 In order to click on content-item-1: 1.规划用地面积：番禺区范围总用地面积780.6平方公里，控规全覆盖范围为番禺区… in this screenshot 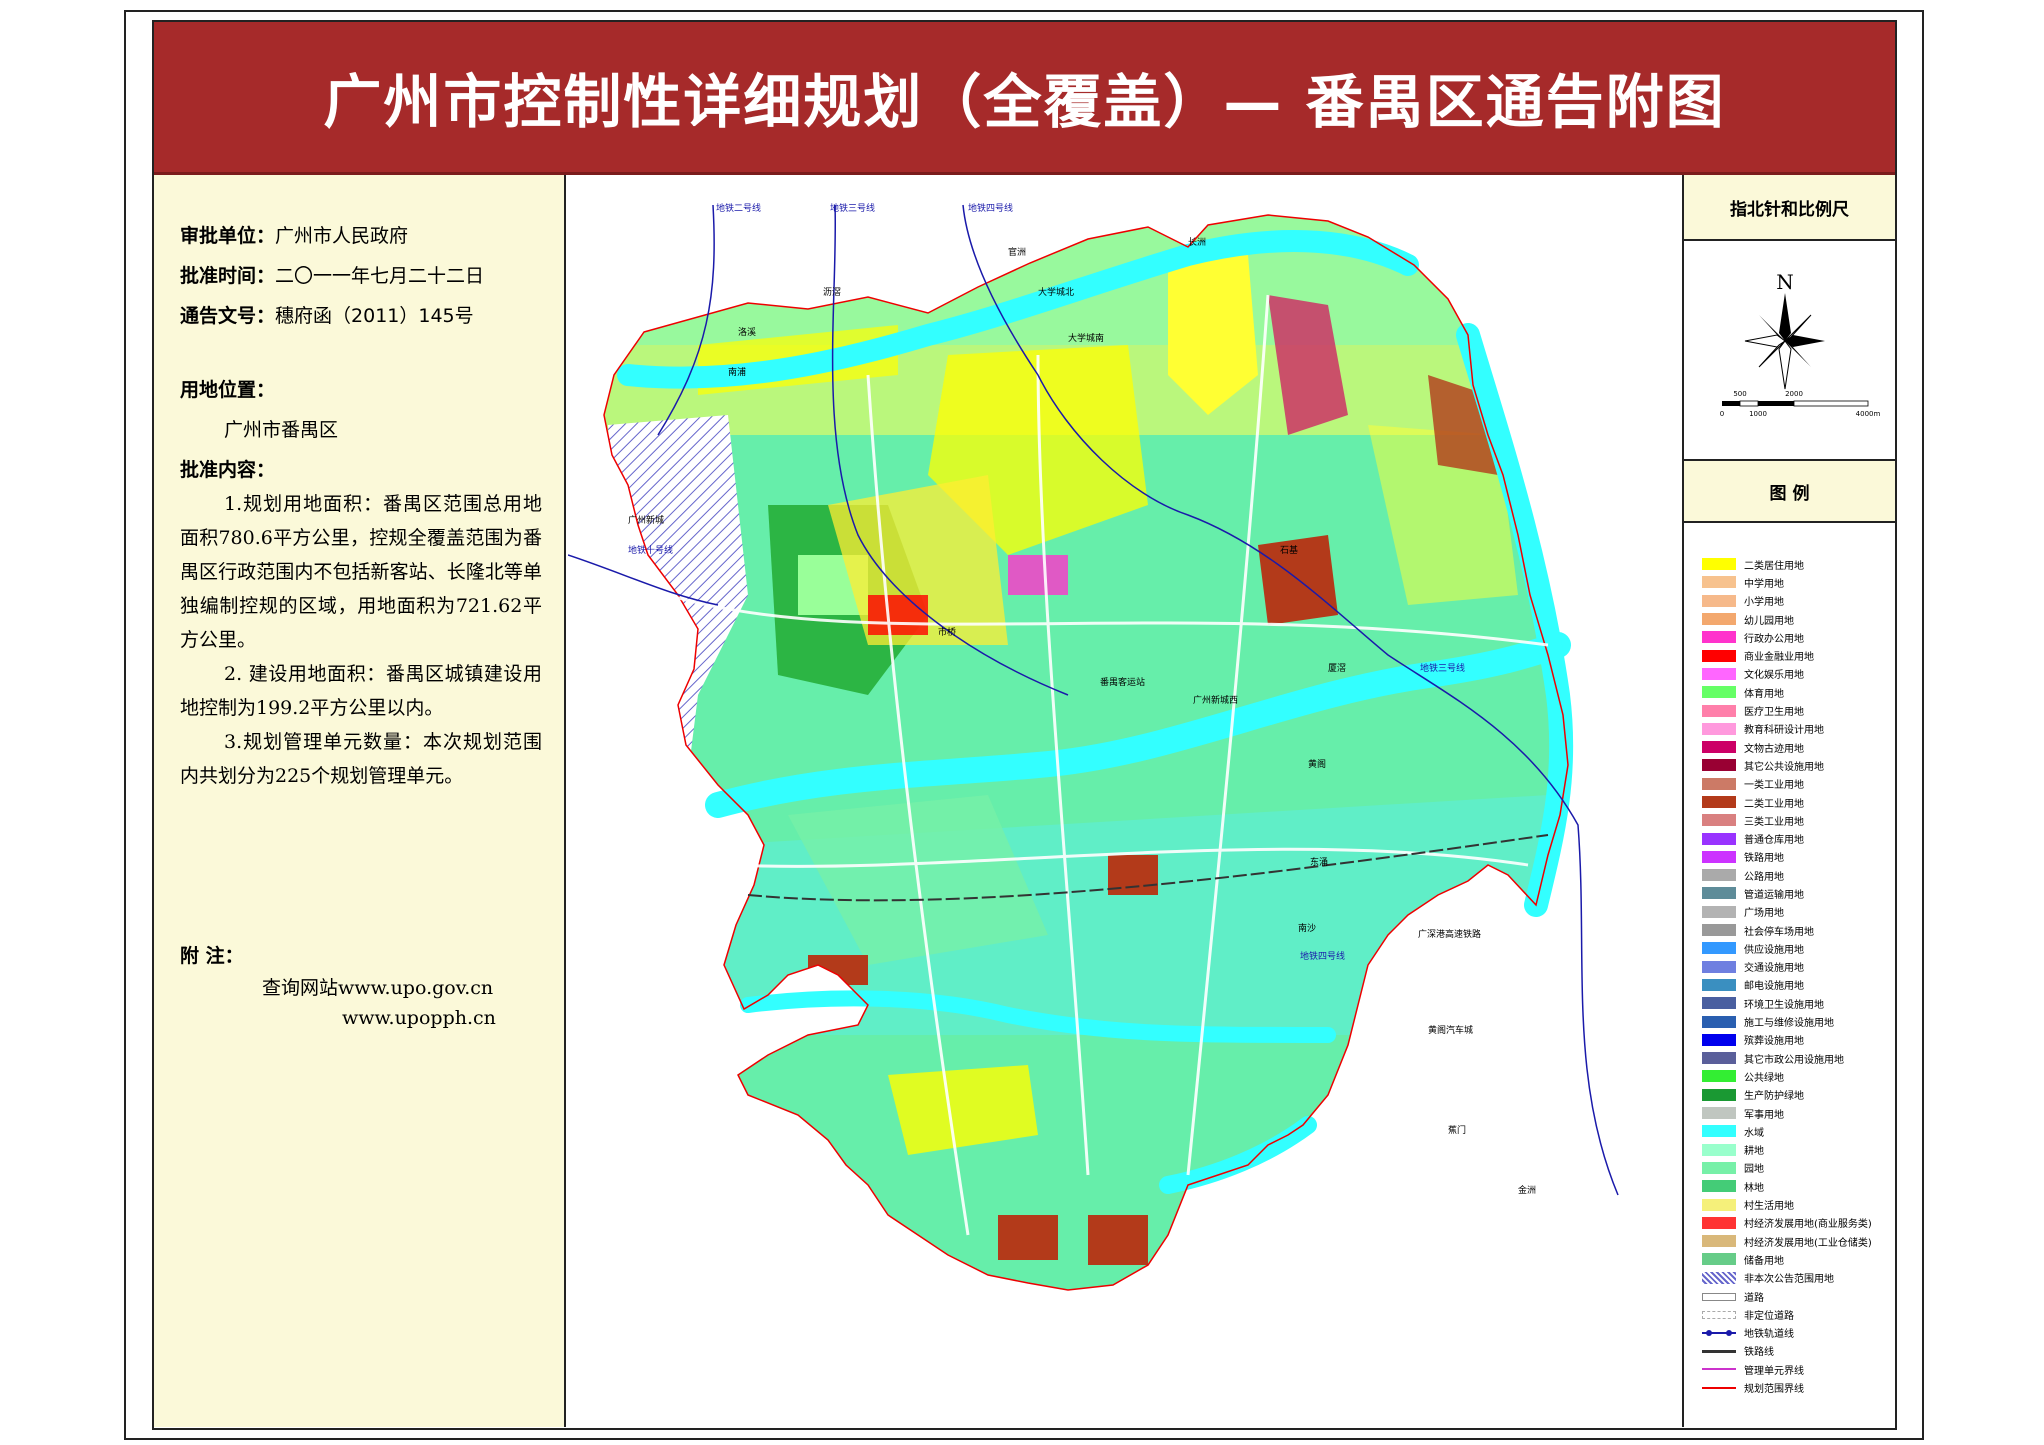, I will do `click(361, 572)`.